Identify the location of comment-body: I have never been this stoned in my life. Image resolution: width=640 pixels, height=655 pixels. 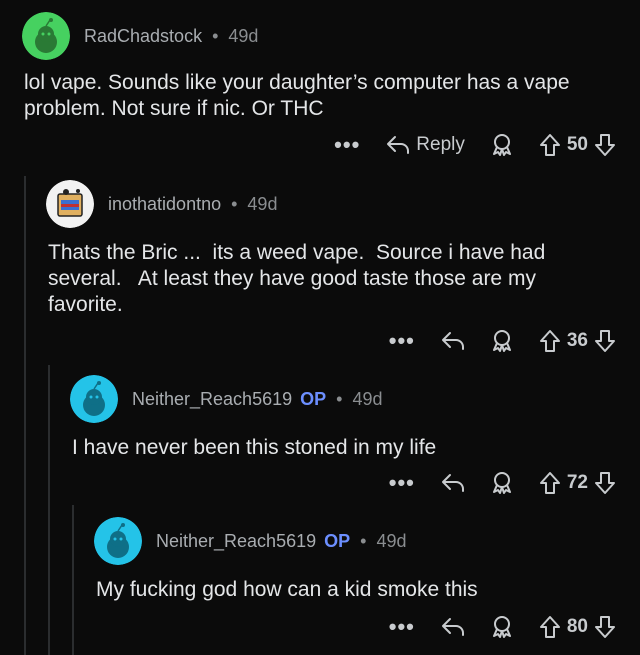
(254, 447).